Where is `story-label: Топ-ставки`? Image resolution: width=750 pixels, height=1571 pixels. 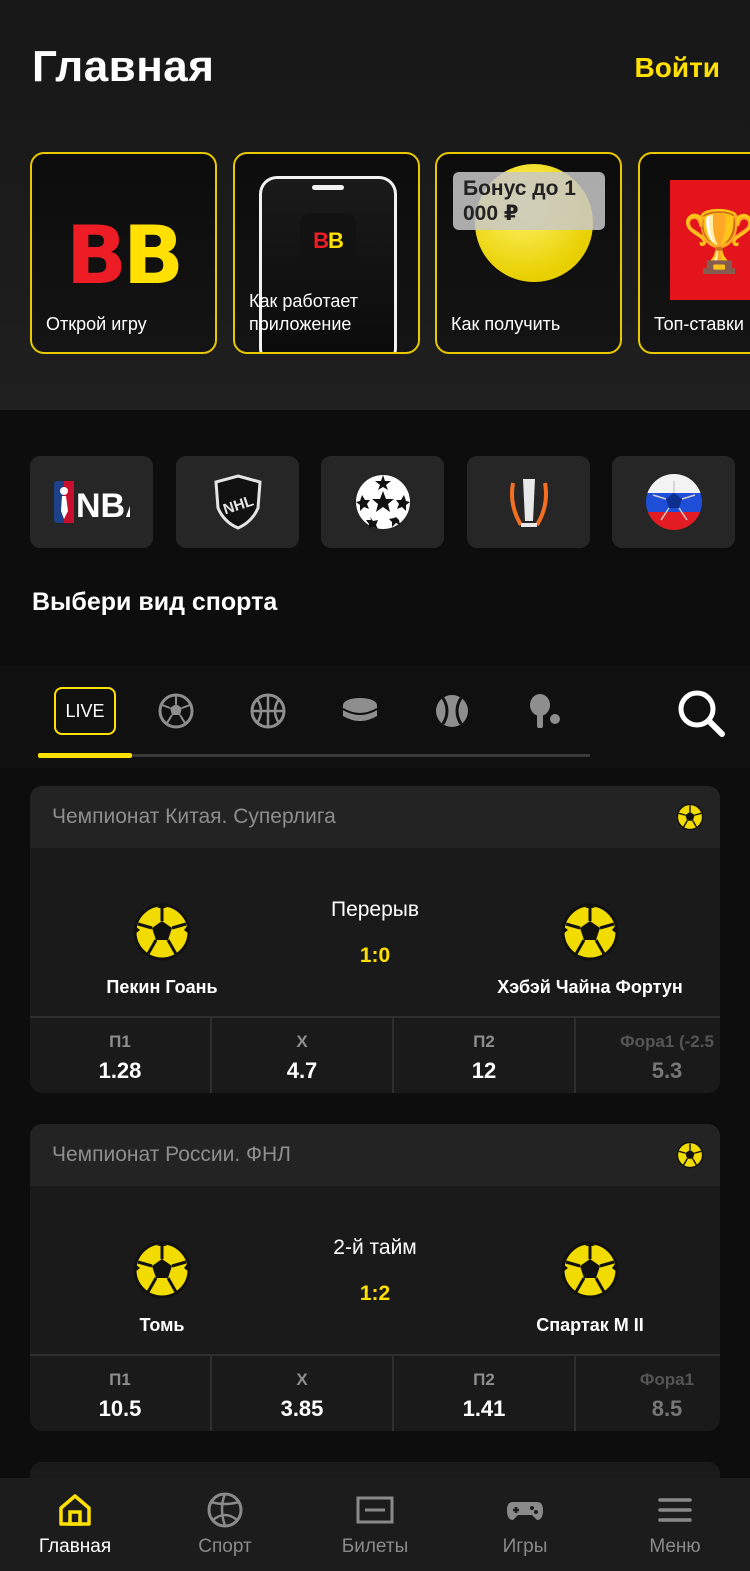 story-label: Топ-ставки is located at coordinates (699, 324).